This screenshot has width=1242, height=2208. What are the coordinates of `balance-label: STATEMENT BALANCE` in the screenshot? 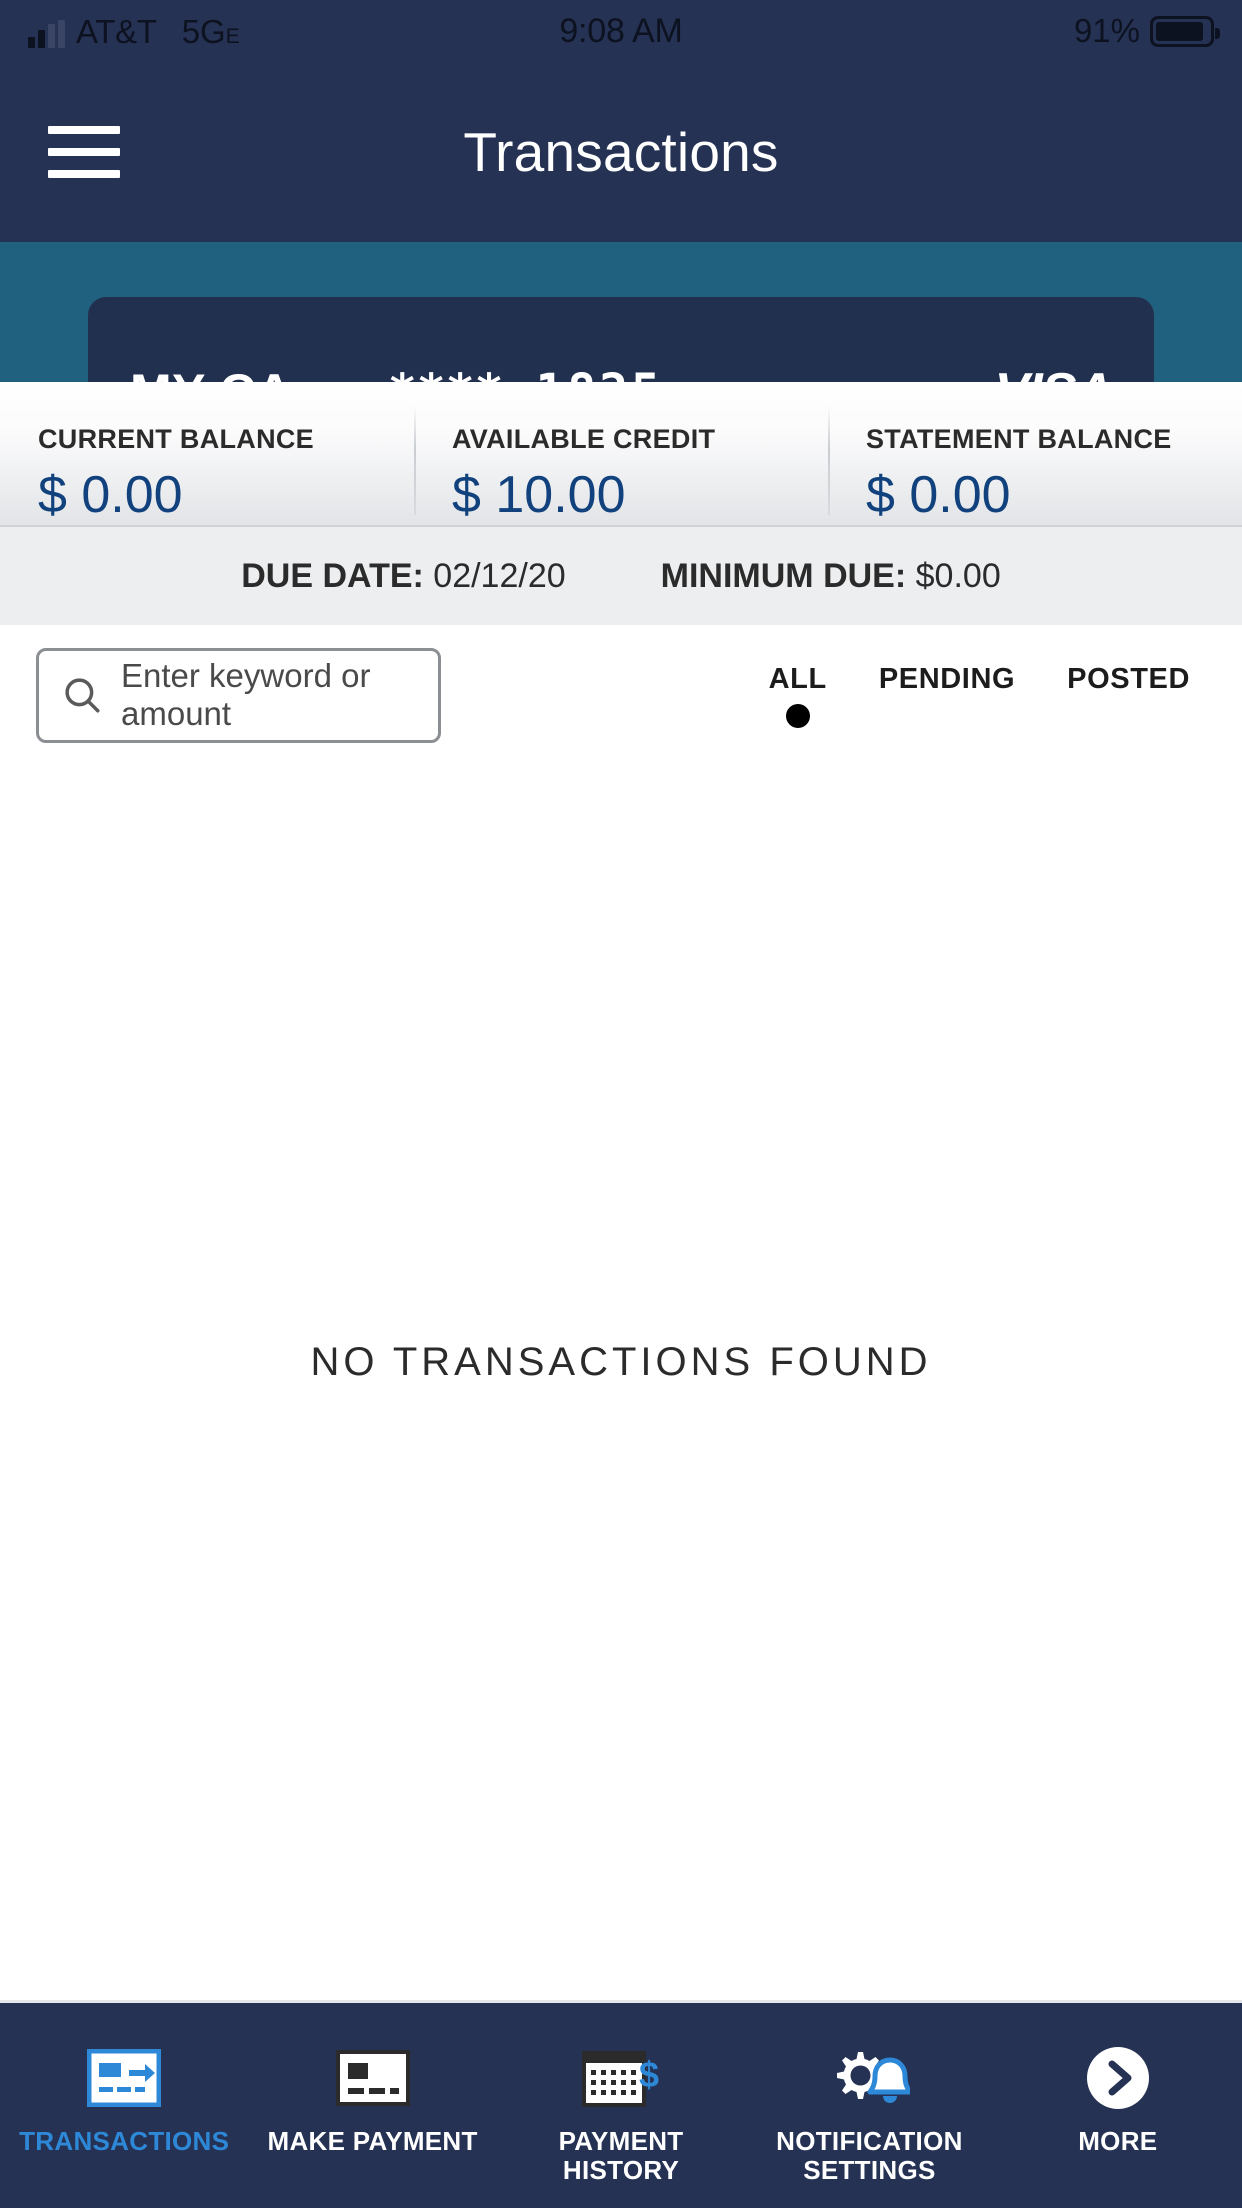 It's located at (1019, 439).